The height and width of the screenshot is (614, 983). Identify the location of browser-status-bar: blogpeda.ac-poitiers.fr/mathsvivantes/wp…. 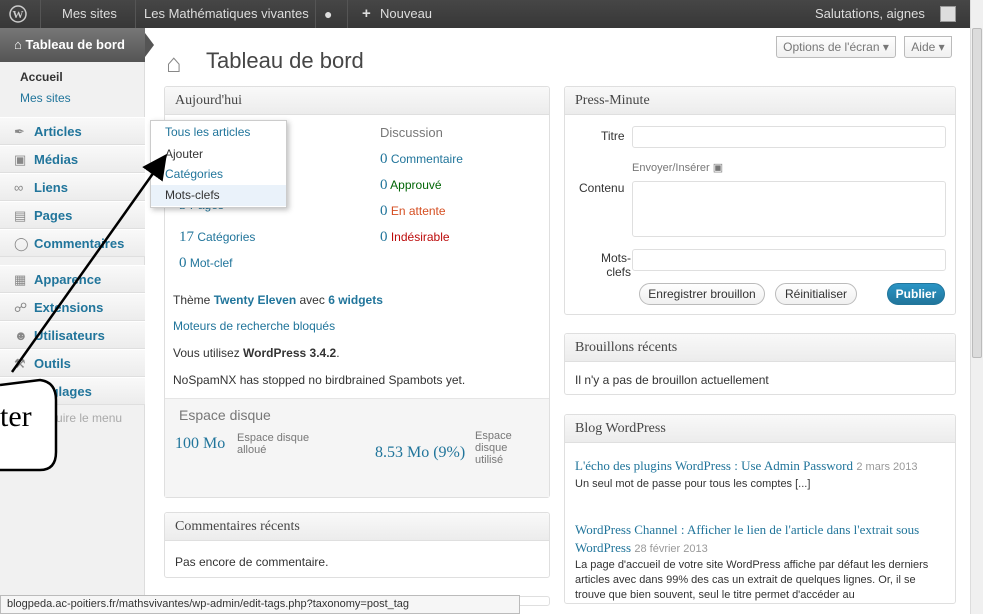
(260, 604).